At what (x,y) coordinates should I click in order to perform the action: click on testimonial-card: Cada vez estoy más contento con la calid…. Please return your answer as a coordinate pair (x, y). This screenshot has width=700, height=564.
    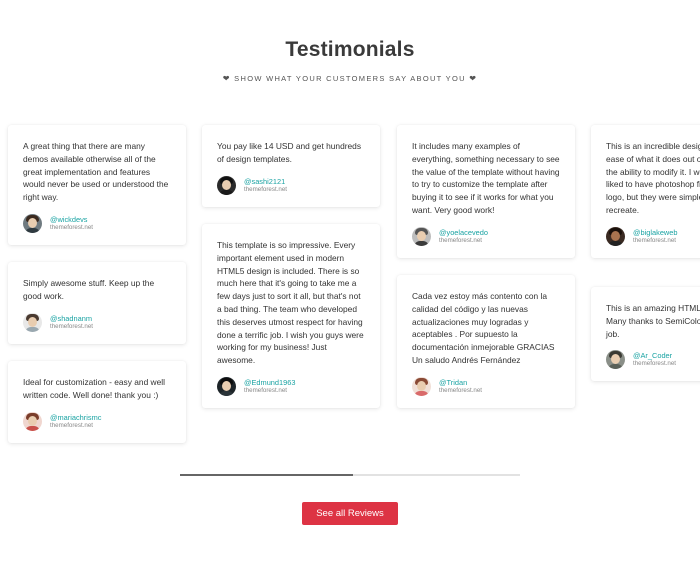
    Looking at the image, I should click on (486, 341).